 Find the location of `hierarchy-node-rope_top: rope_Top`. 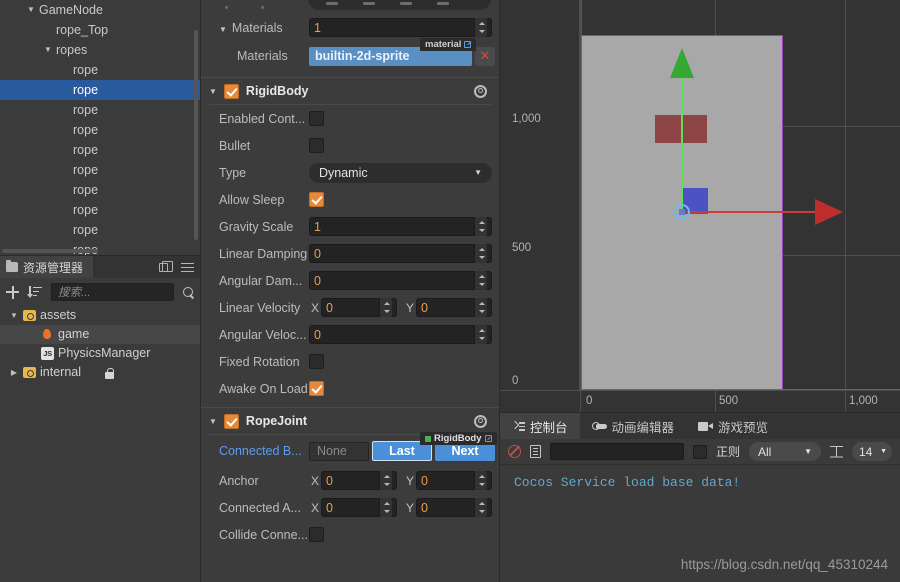

hierarchy-node-rope_top: rope_Top is located at coordinates (100, 30).